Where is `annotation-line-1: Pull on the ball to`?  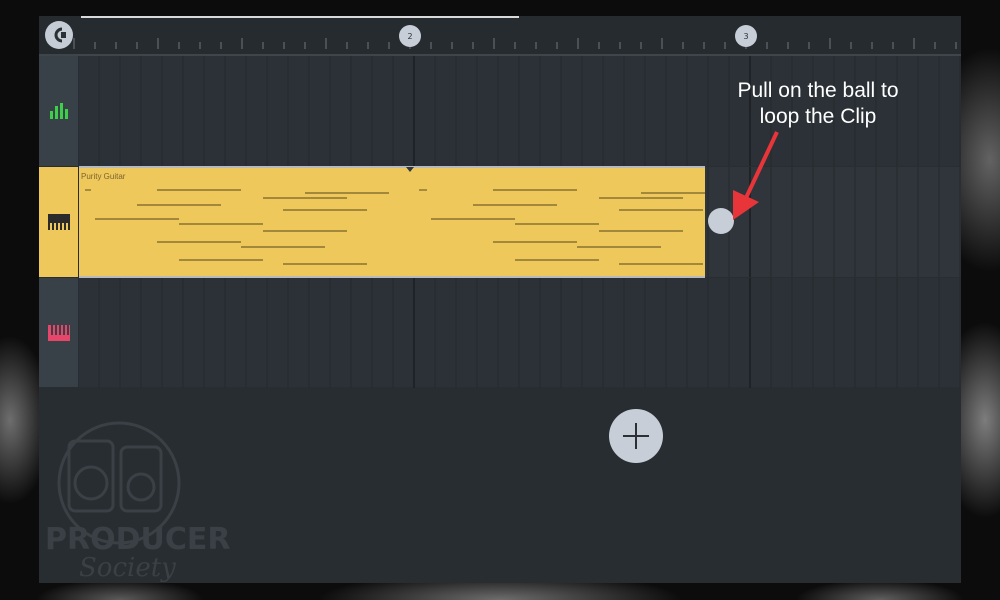 annotation-line-1: Pull on the ball to is located at coordinates (818, 90).